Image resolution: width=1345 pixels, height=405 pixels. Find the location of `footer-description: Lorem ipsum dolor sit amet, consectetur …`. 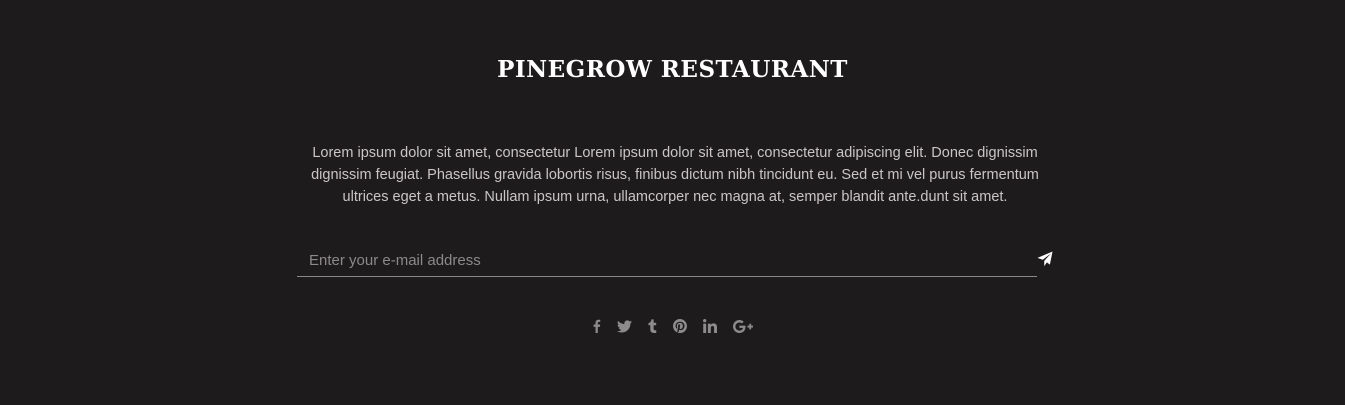

footer-description: Lorem ipsum dolor sit amet, consectetur … is located at coordinates (675, 175).